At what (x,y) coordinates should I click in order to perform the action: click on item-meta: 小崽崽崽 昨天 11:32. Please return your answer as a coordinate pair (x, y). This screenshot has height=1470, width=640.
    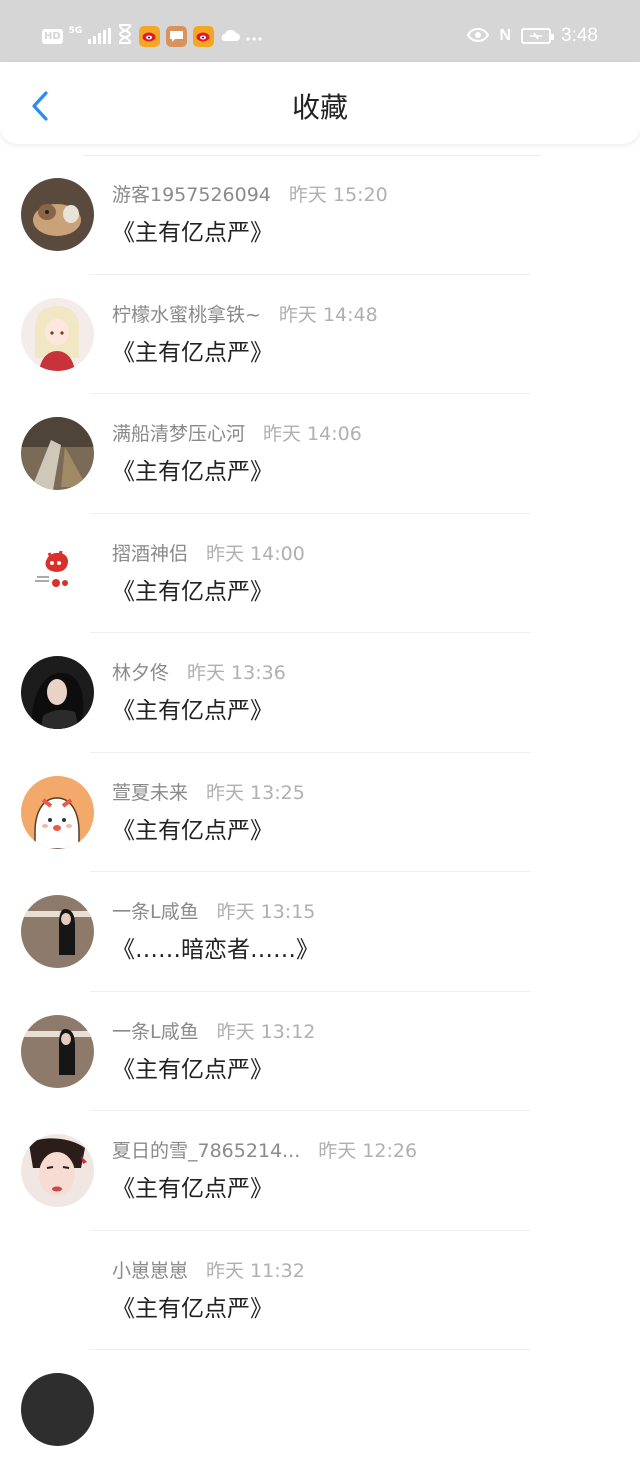
    Looking at the image, I should click on (208, 1271).